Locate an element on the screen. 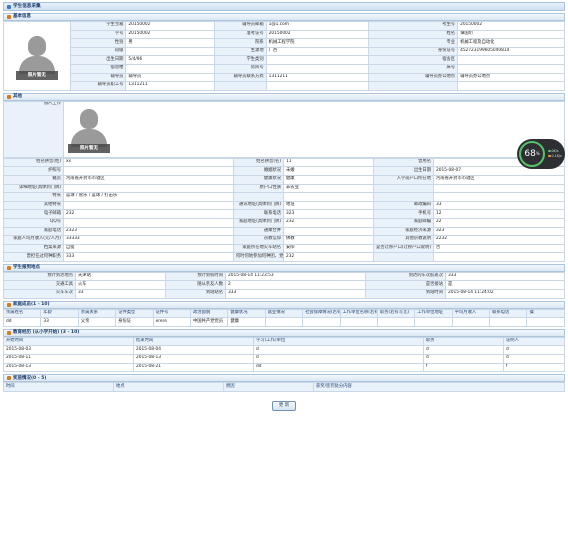 The image size is (568, 544). field-value: 男 is located at coordinates (170, 43).